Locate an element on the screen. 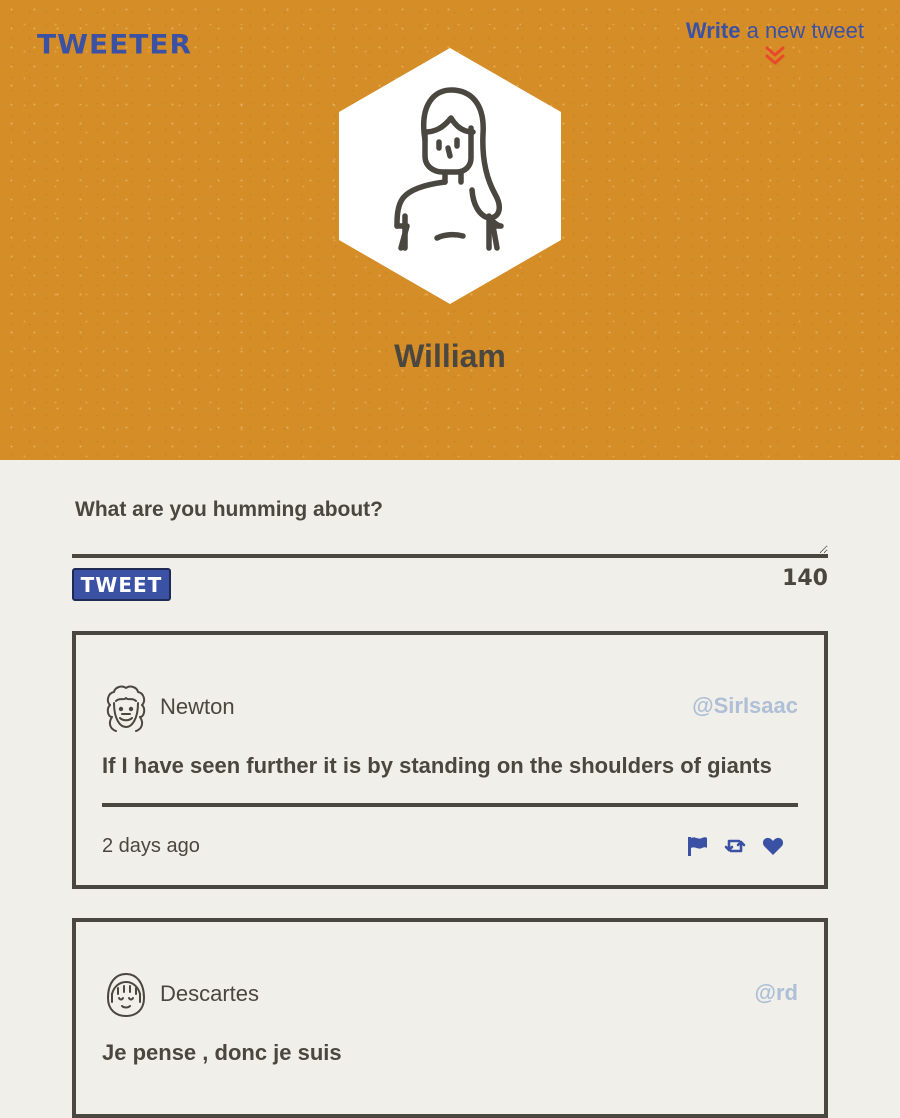 The width and height of the screenshot is (900, 1118). avatar-hexagon is located at coordinates (450, 176).